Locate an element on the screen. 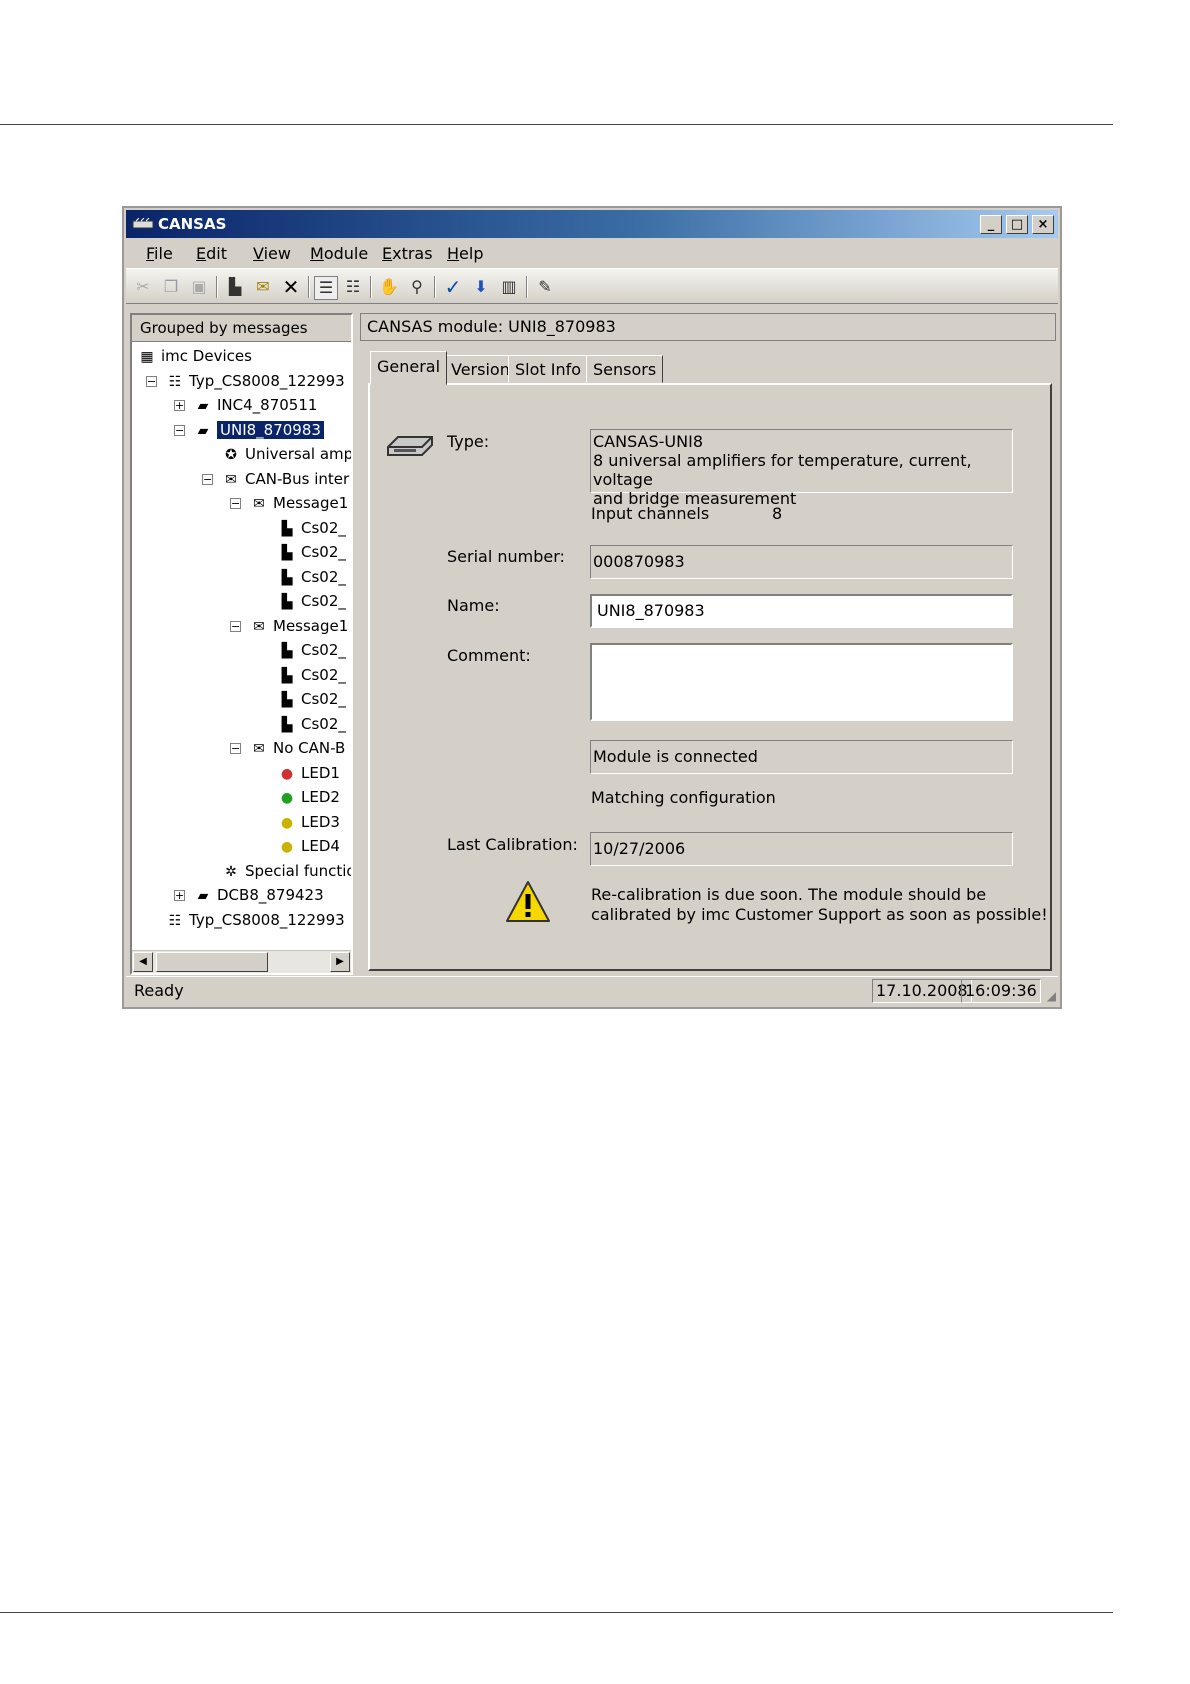 The width and height of the screenshot is (1190, 1684). menu-edit: Edit is located at coordinates (211, 253).